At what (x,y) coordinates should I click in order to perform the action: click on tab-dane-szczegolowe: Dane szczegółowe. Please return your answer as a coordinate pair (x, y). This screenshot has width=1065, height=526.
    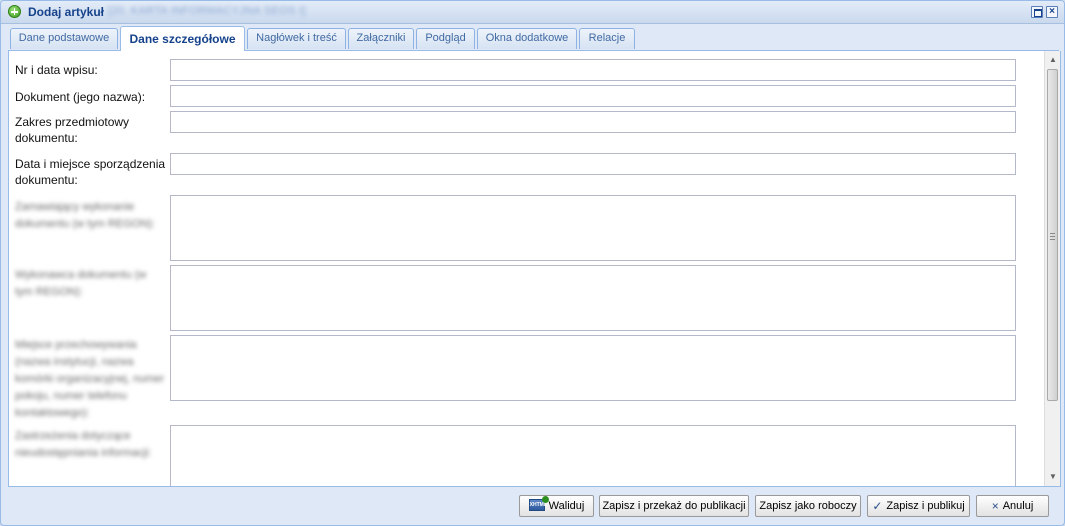
    Looking at the image, I should click on (182, 38).